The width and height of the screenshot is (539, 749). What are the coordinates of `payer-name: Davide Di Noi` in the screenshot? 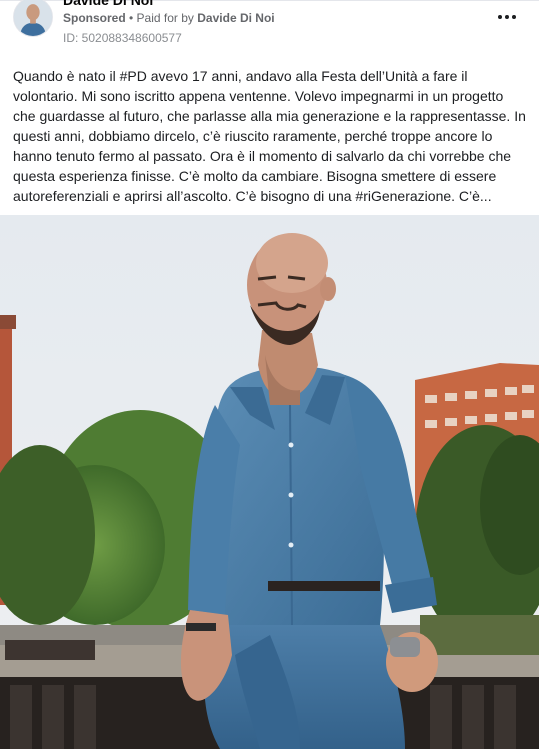 It's located at (235, 18).